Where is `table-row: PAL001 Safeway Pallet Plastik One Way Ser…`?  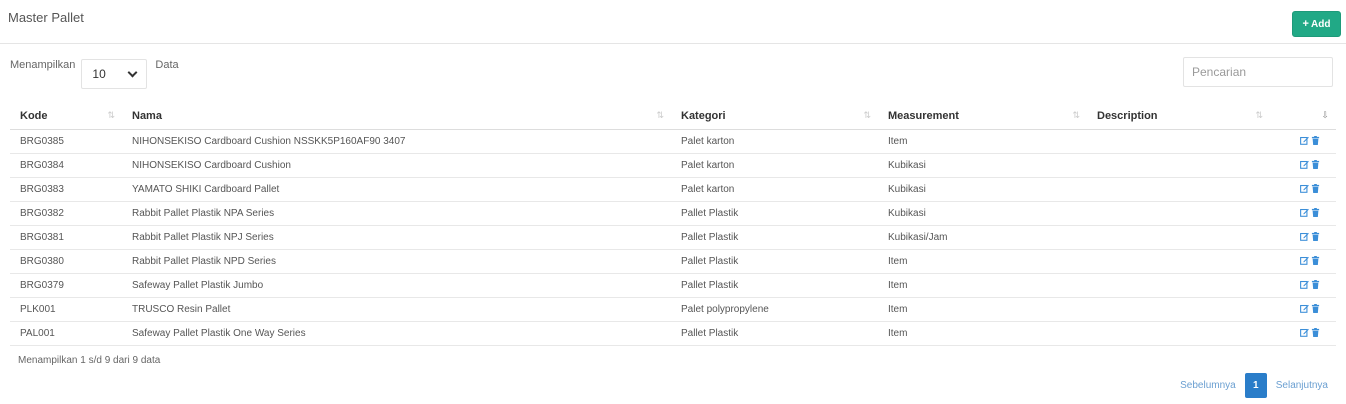 table-row: PAL001 Safeway Pallet Plastik One Way Ser… is located at coordinates (673, 333).